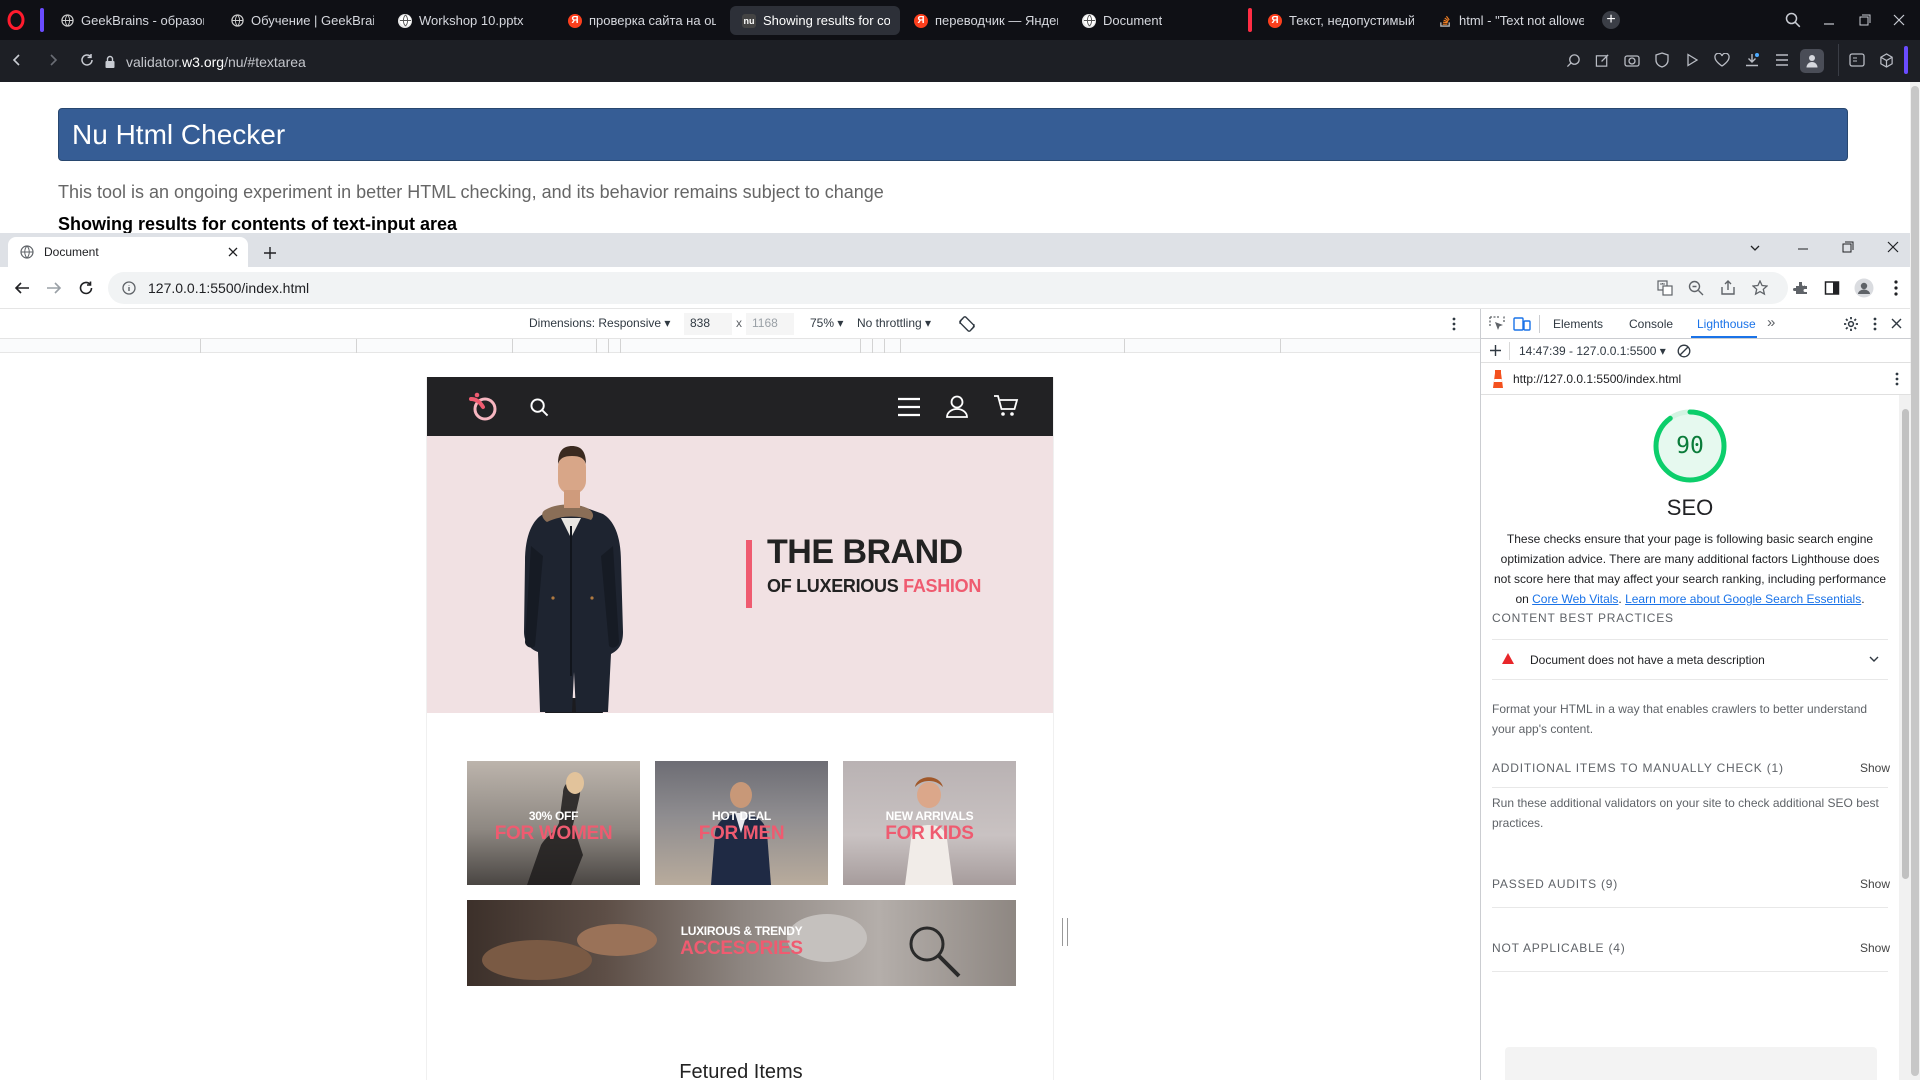 This screenshot has width=1920, height=1080. I want to click on report-scrollbar-thumb, so click(1905, 644).